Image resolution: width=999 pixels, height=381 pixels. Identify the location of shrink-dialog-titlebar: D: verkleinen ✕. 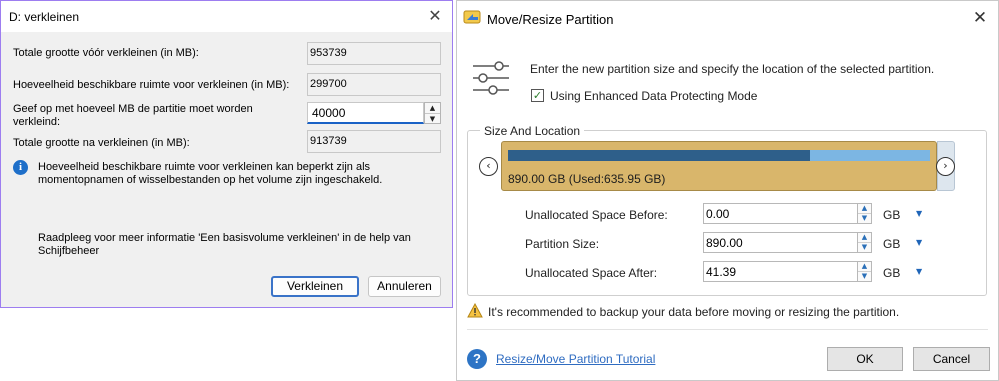
(226, 16).